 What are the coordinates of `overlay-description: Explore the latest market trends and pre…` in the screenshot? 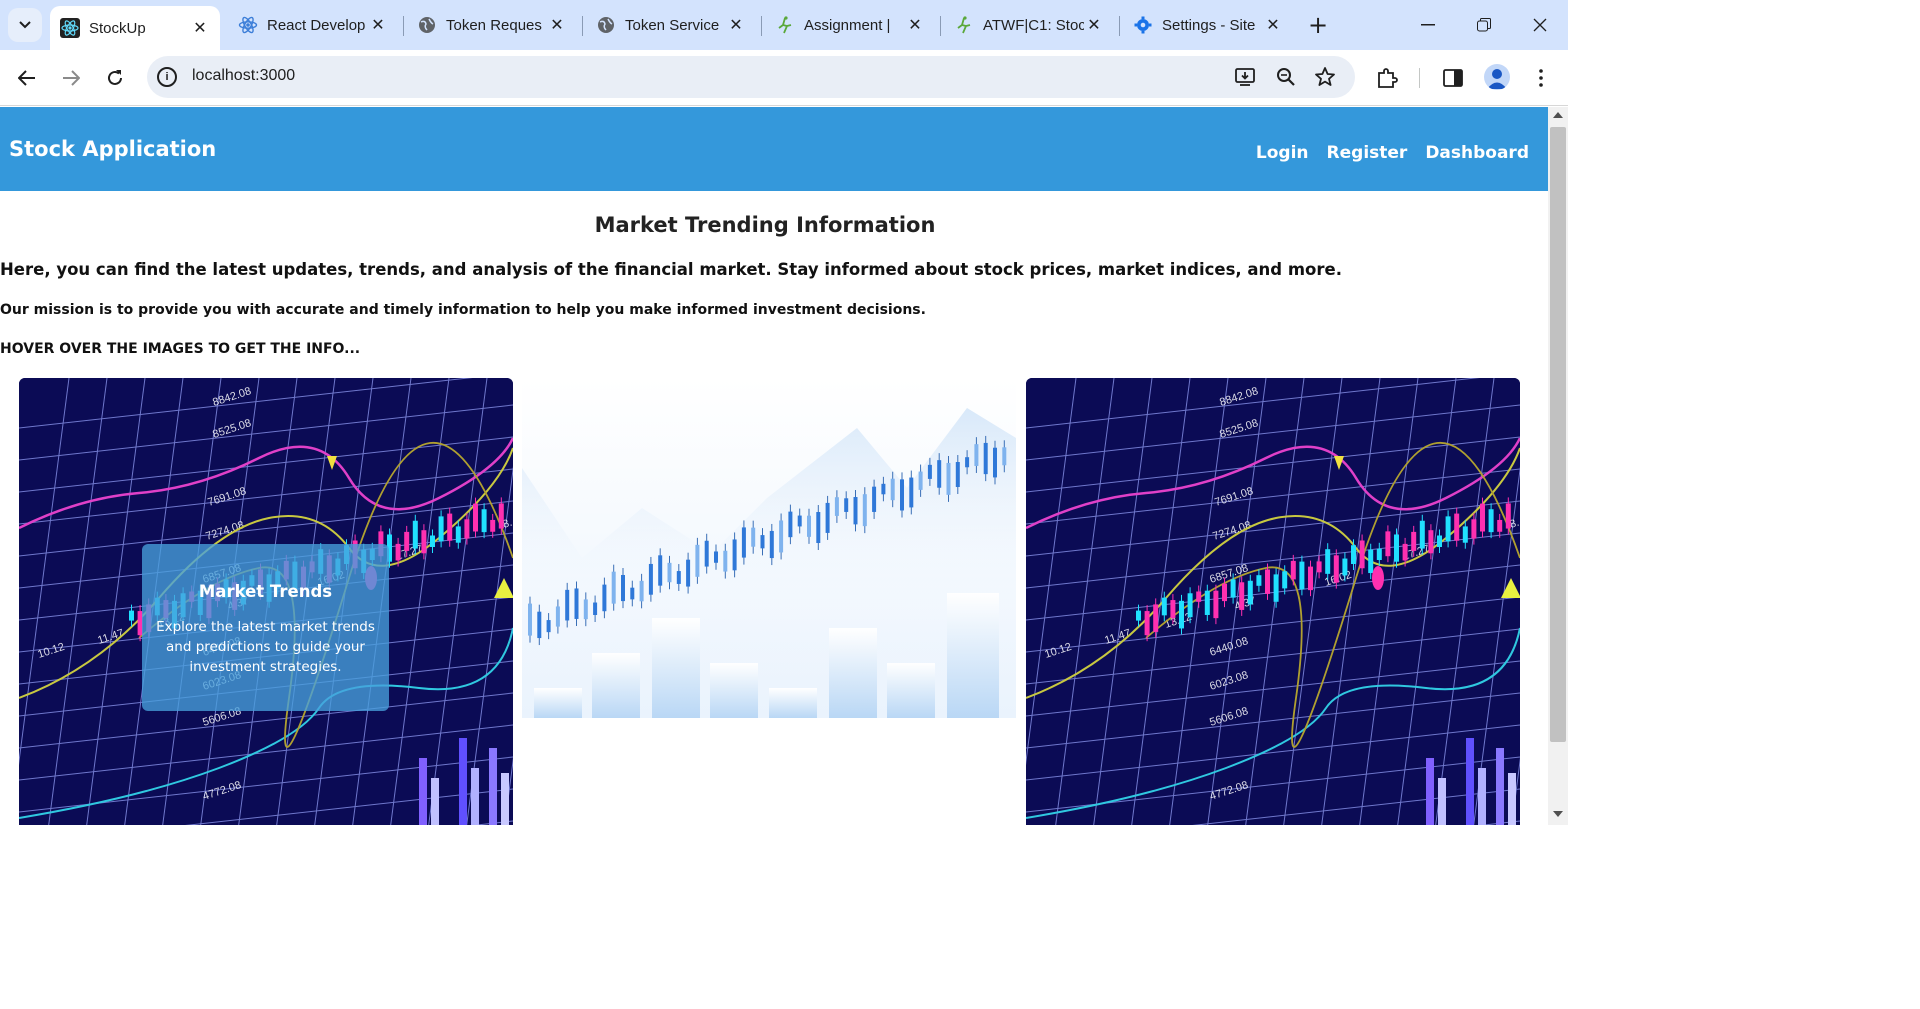 It's located at (265, 647).